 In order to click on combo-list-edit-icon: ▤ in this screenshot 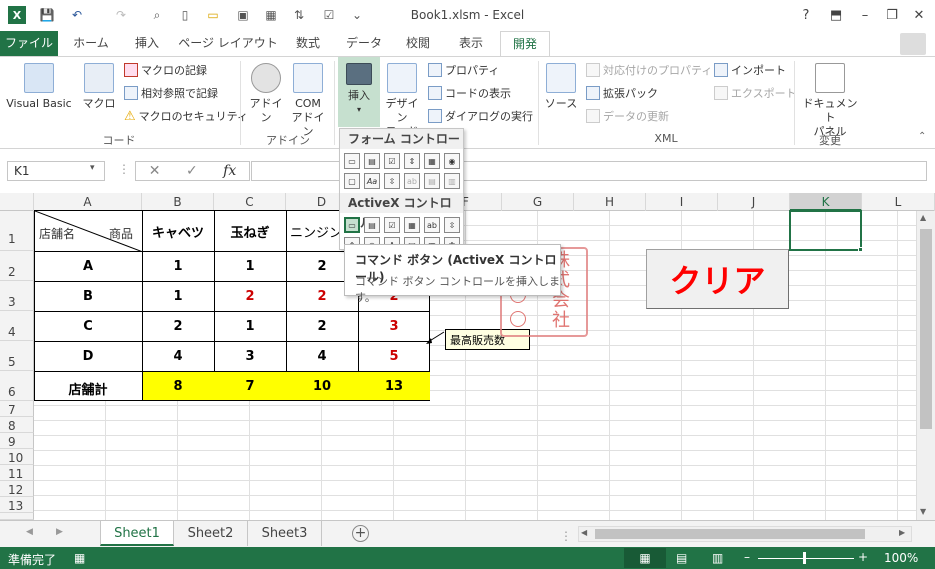, I will do `click(432, 181)`.